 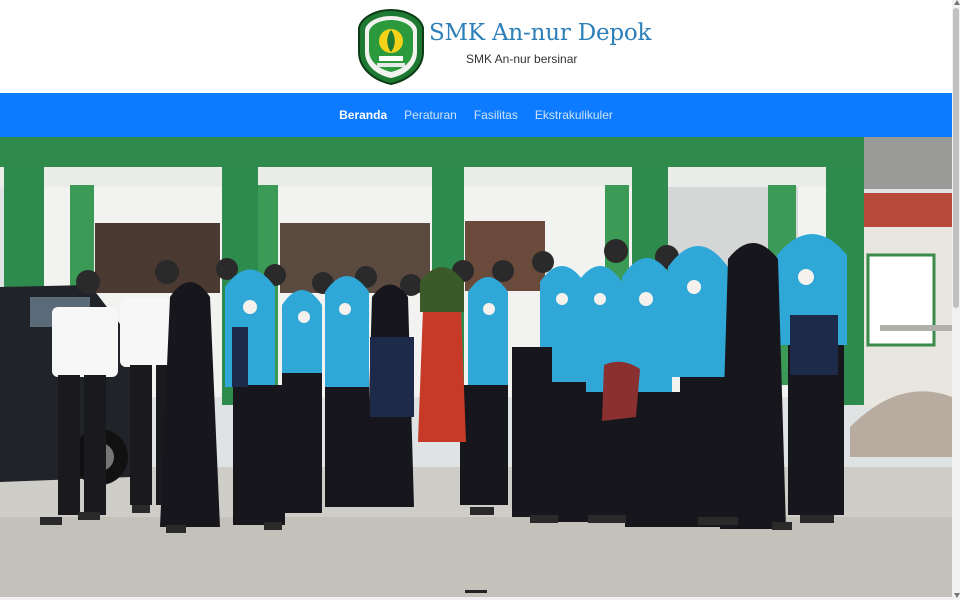 I want to click on school-crest-logo, so click(x=391, y=47).